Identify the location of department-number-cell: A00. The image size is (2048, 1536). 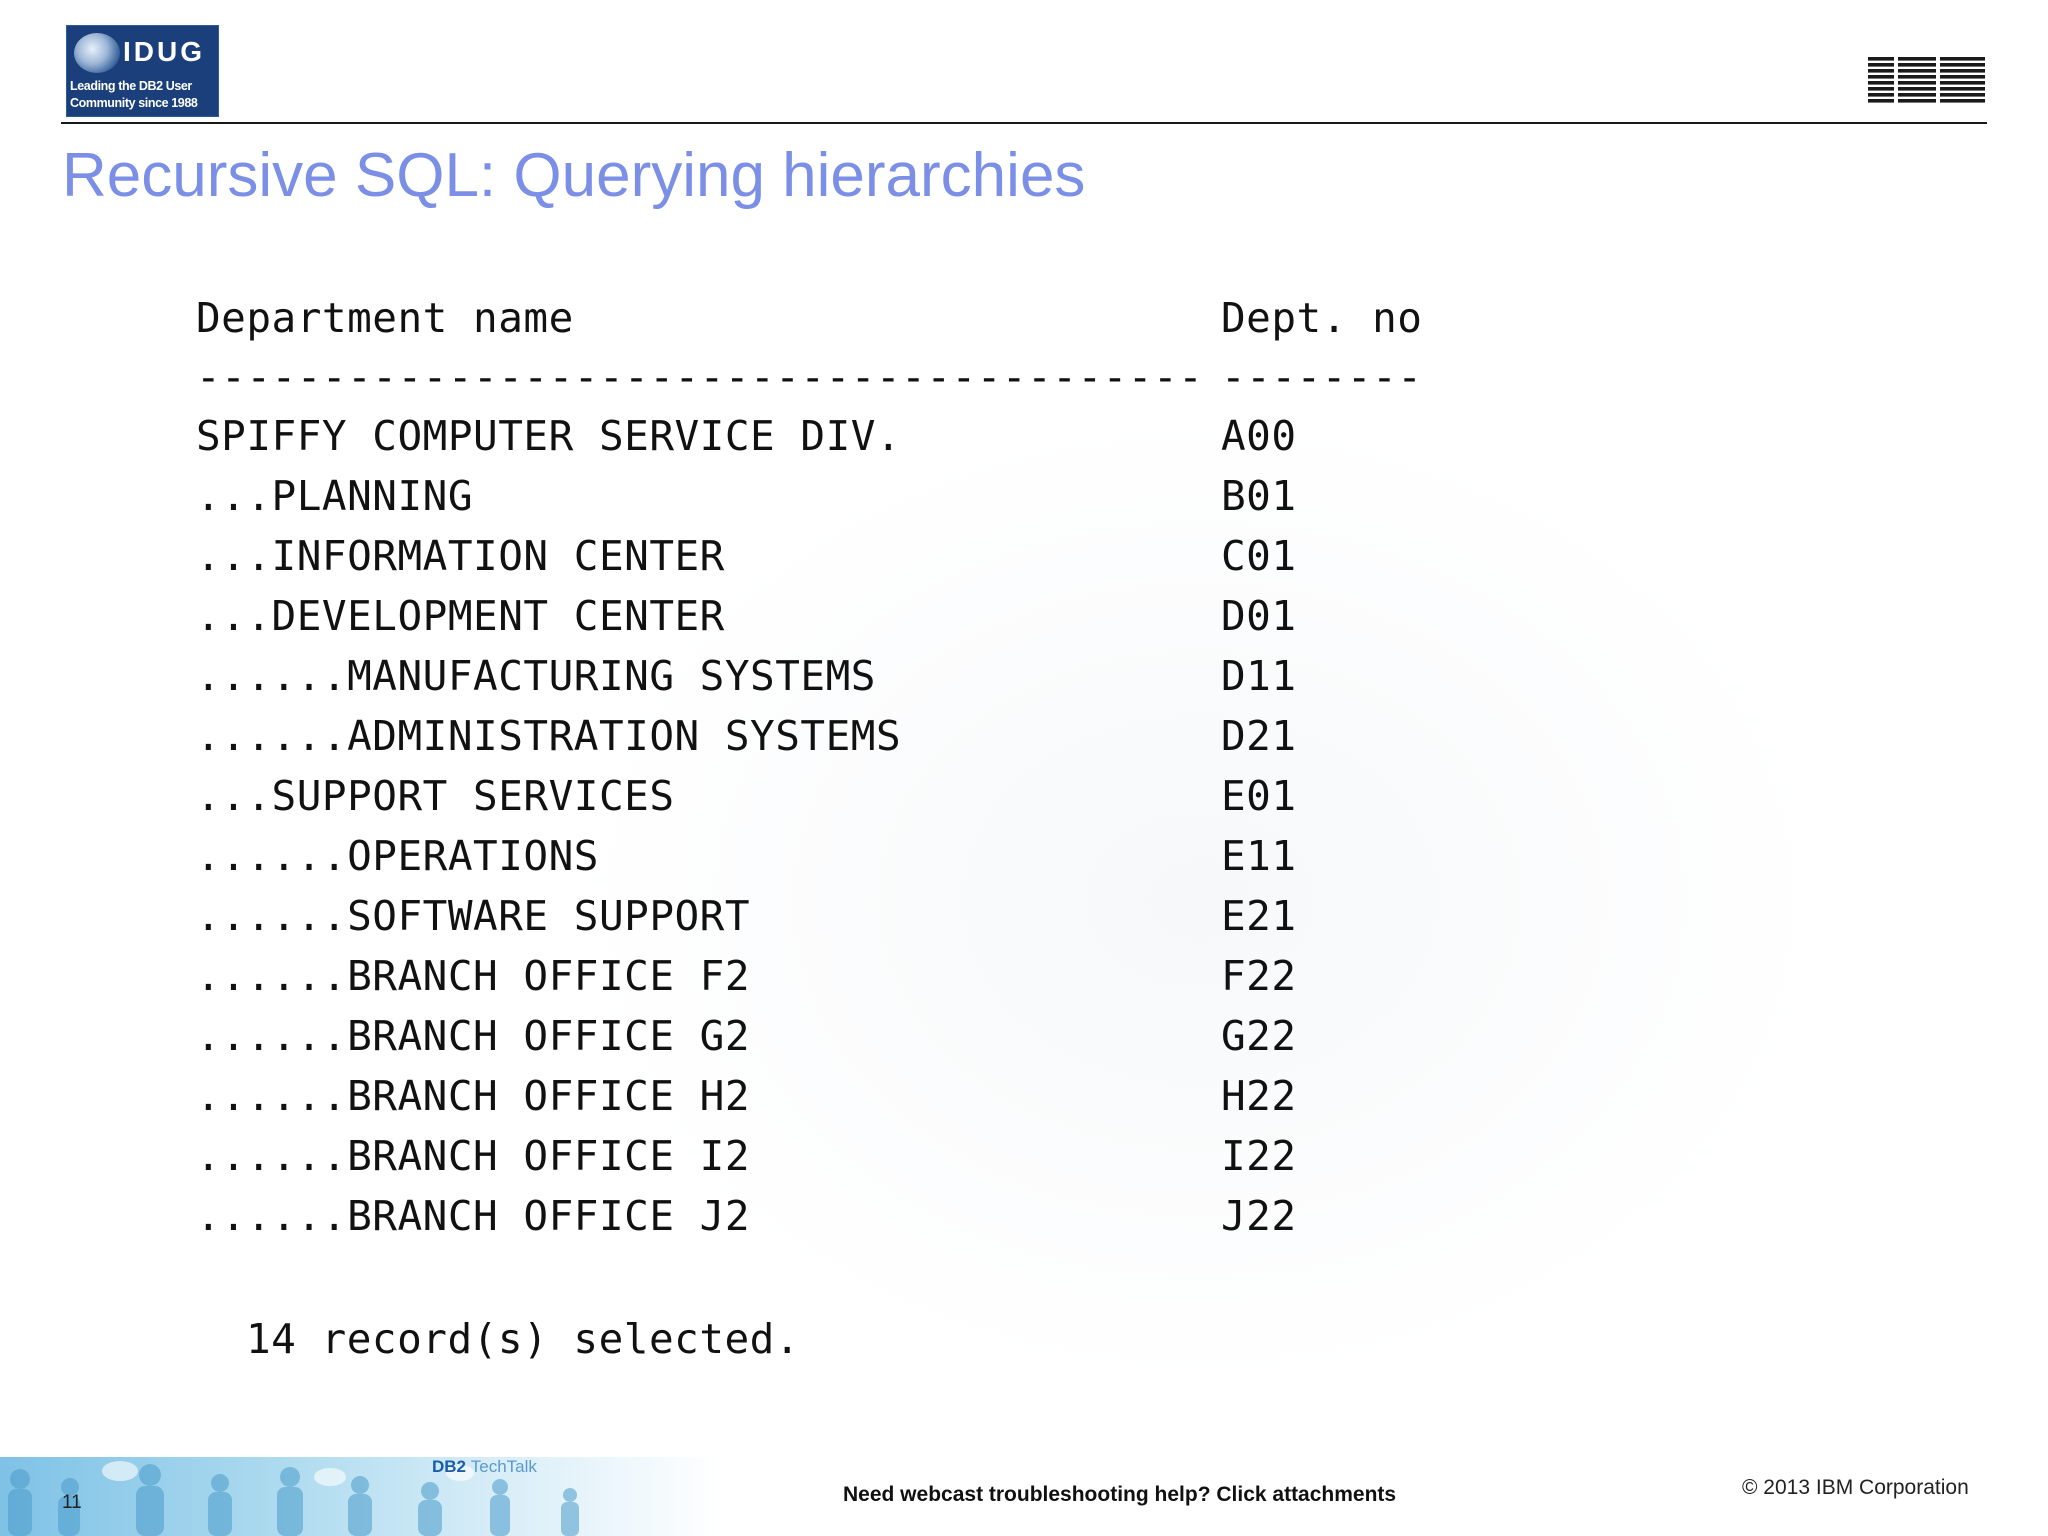
(1259, 436).